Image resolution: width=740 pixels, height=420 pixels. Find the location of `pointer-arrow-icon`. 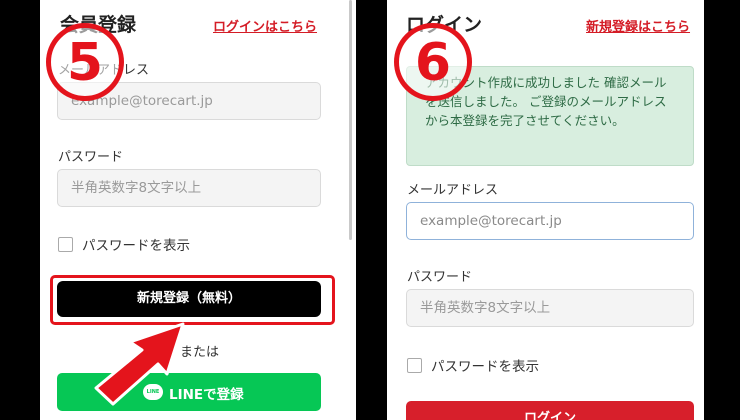

pointer-arrow-icon is located at coordinates (139, 364).